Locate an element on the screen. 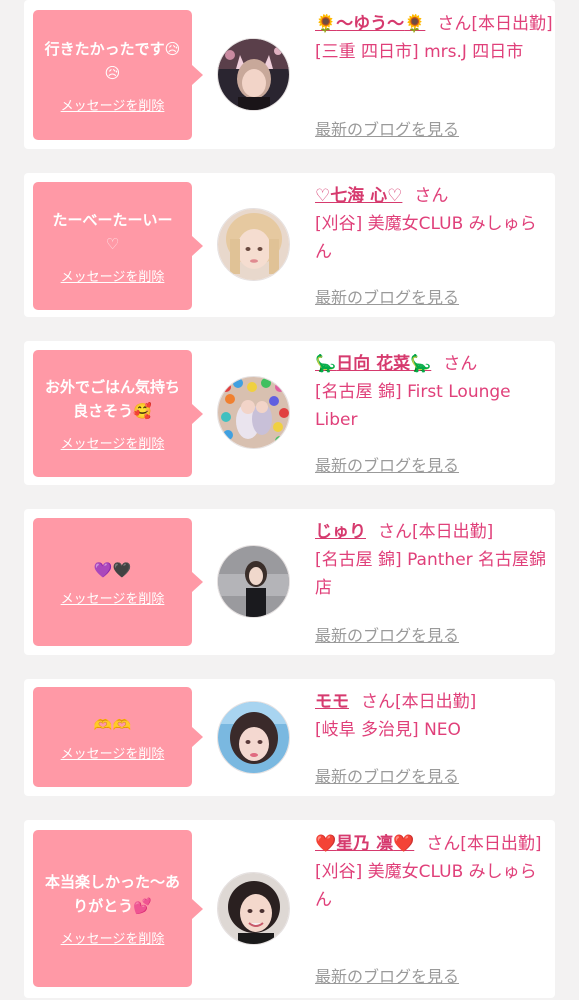 The image size is (579, 1000). panther-logo-photo-icon is located at coordinates (253, 581).